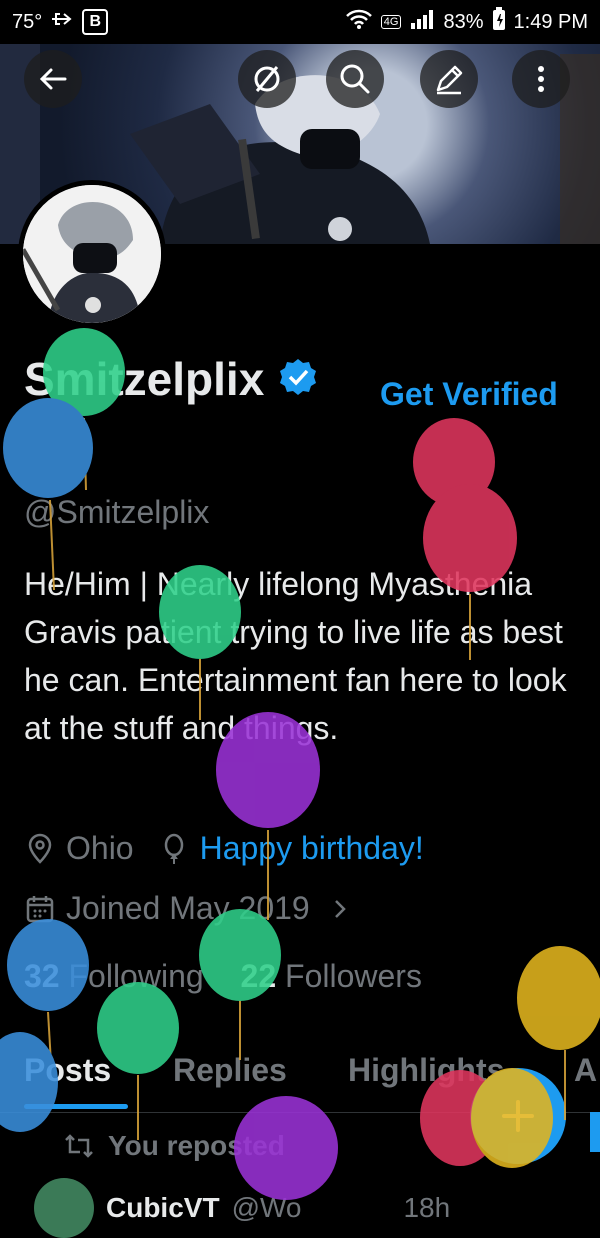 The image size is (600, 1238). I want to click on back-arrow-icon, so click(53, 79).